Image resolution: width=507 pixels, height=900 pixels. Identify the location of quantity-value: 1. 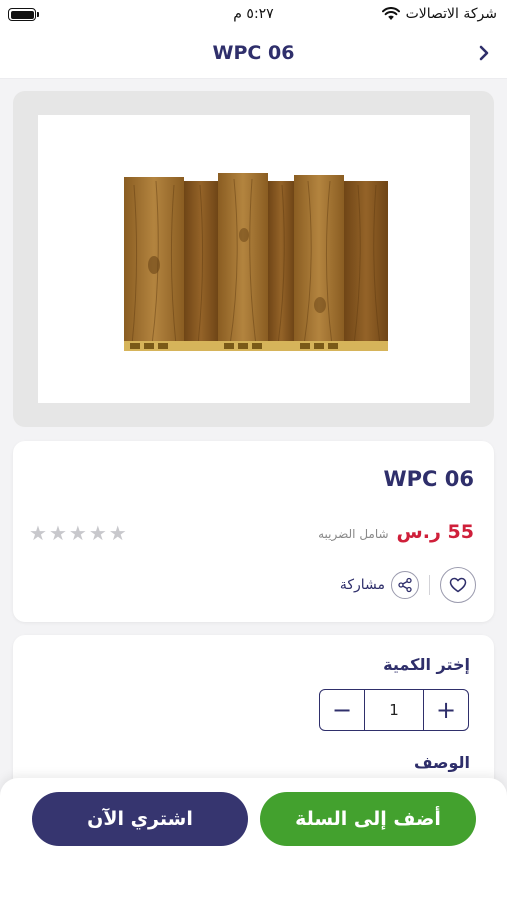
(394, 710).